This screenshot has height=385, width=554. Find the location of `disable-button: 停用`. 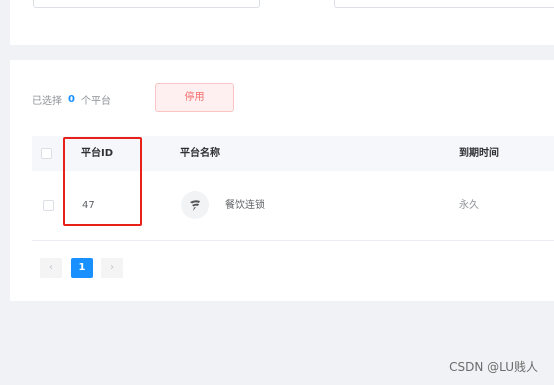

disable-button: 停用 is located at coordinates (194, 97).